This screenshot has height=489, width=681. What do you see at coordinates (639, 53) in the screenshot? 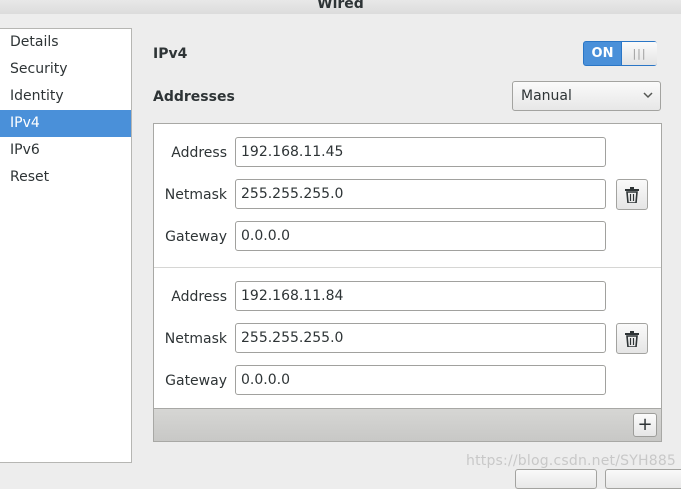
I see `switch-knob: |||` at bounding box center [639, 53].